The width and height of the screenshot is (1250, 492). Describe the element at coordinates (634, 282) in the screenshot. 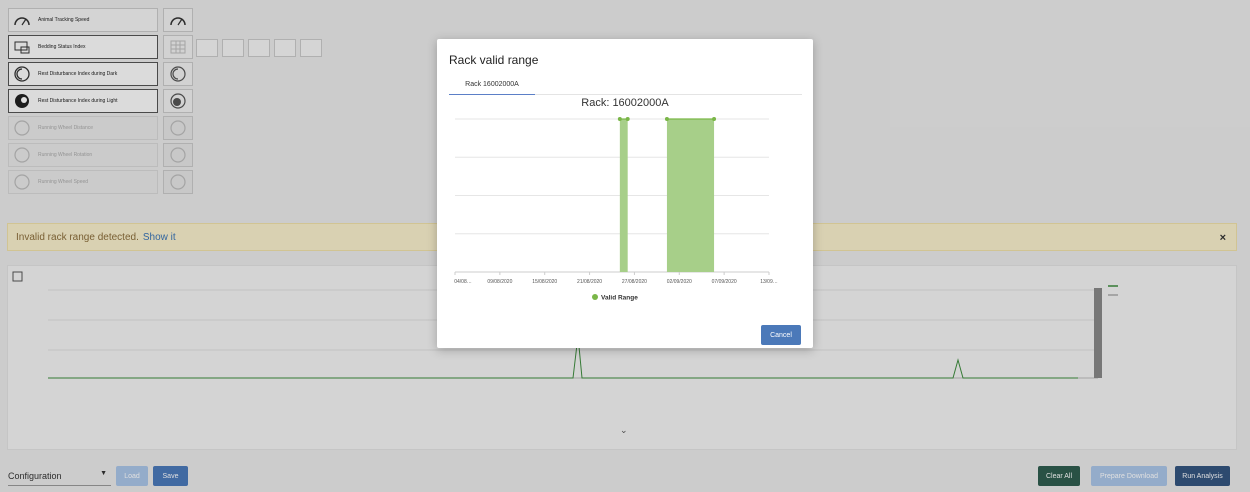

I see `x-tick-label: 27/08/2020` at that location.